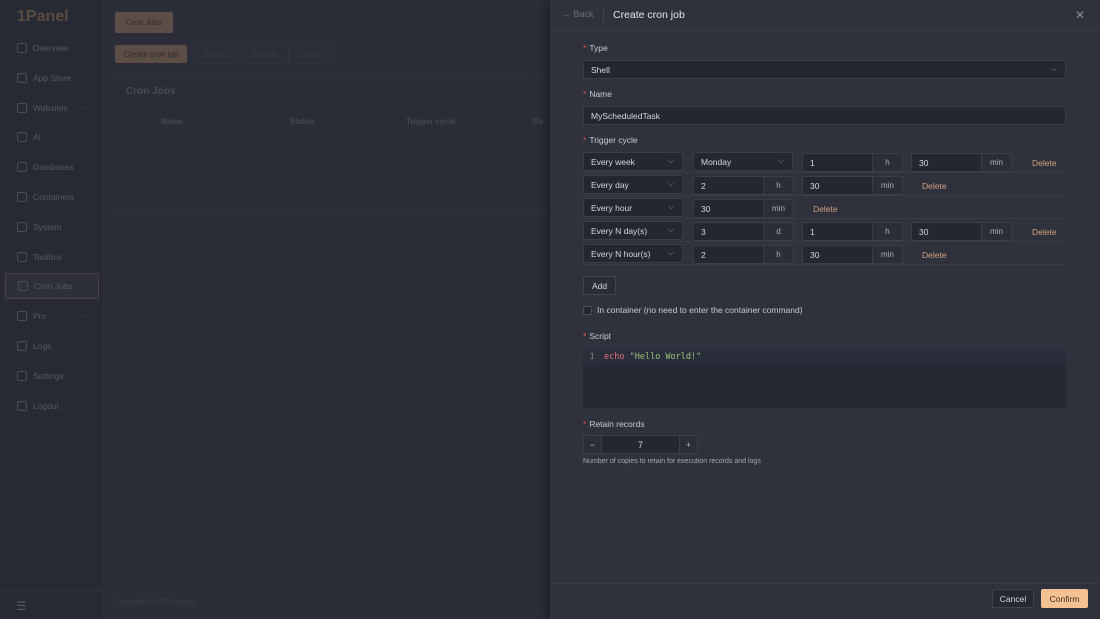 This screenshot has height=619, width=1100. Describe the element at coordinates (52, 197) in the screenshot. I see `sidebar-item-containers: Containers` at that location.